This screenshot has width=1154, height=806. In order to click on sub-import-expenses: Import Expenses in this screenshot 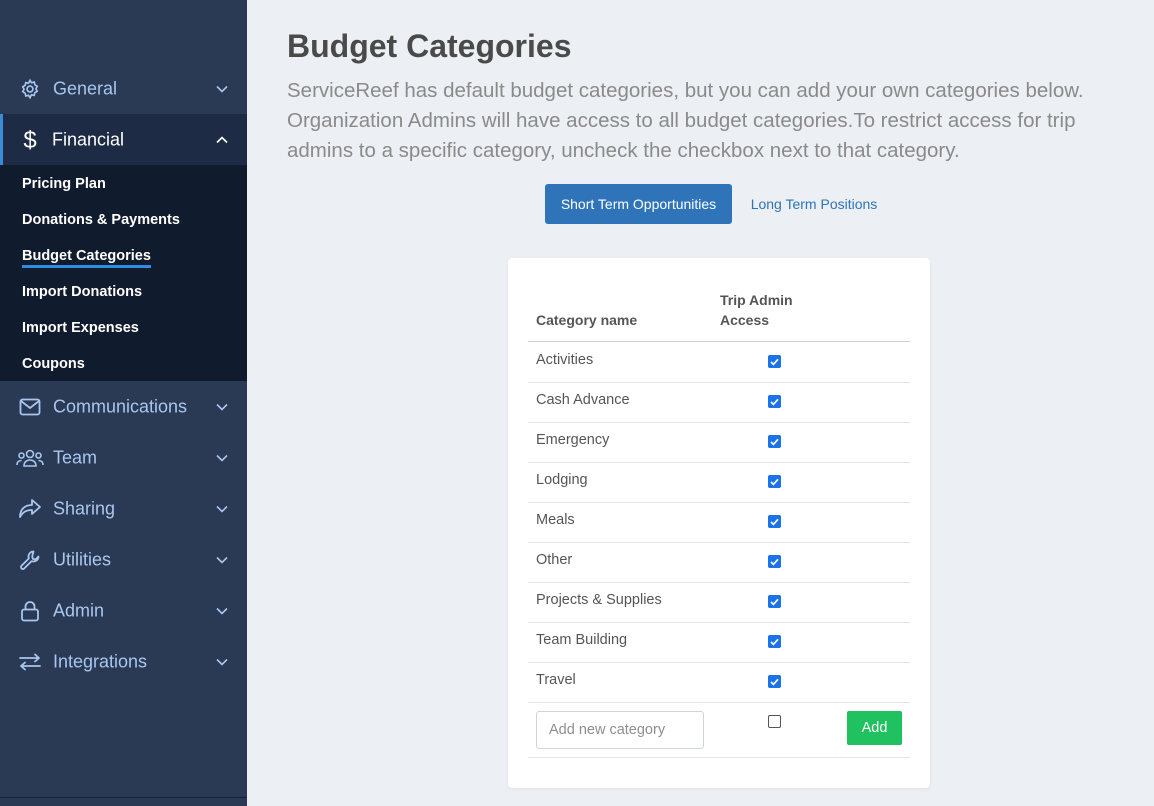, I will do `click(80, 328)`.